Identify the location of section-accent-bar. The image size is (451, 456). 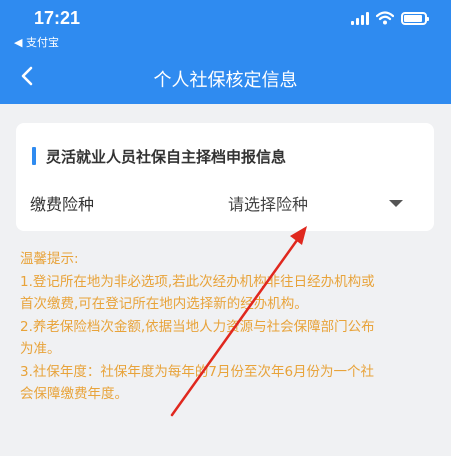
(34, 156).